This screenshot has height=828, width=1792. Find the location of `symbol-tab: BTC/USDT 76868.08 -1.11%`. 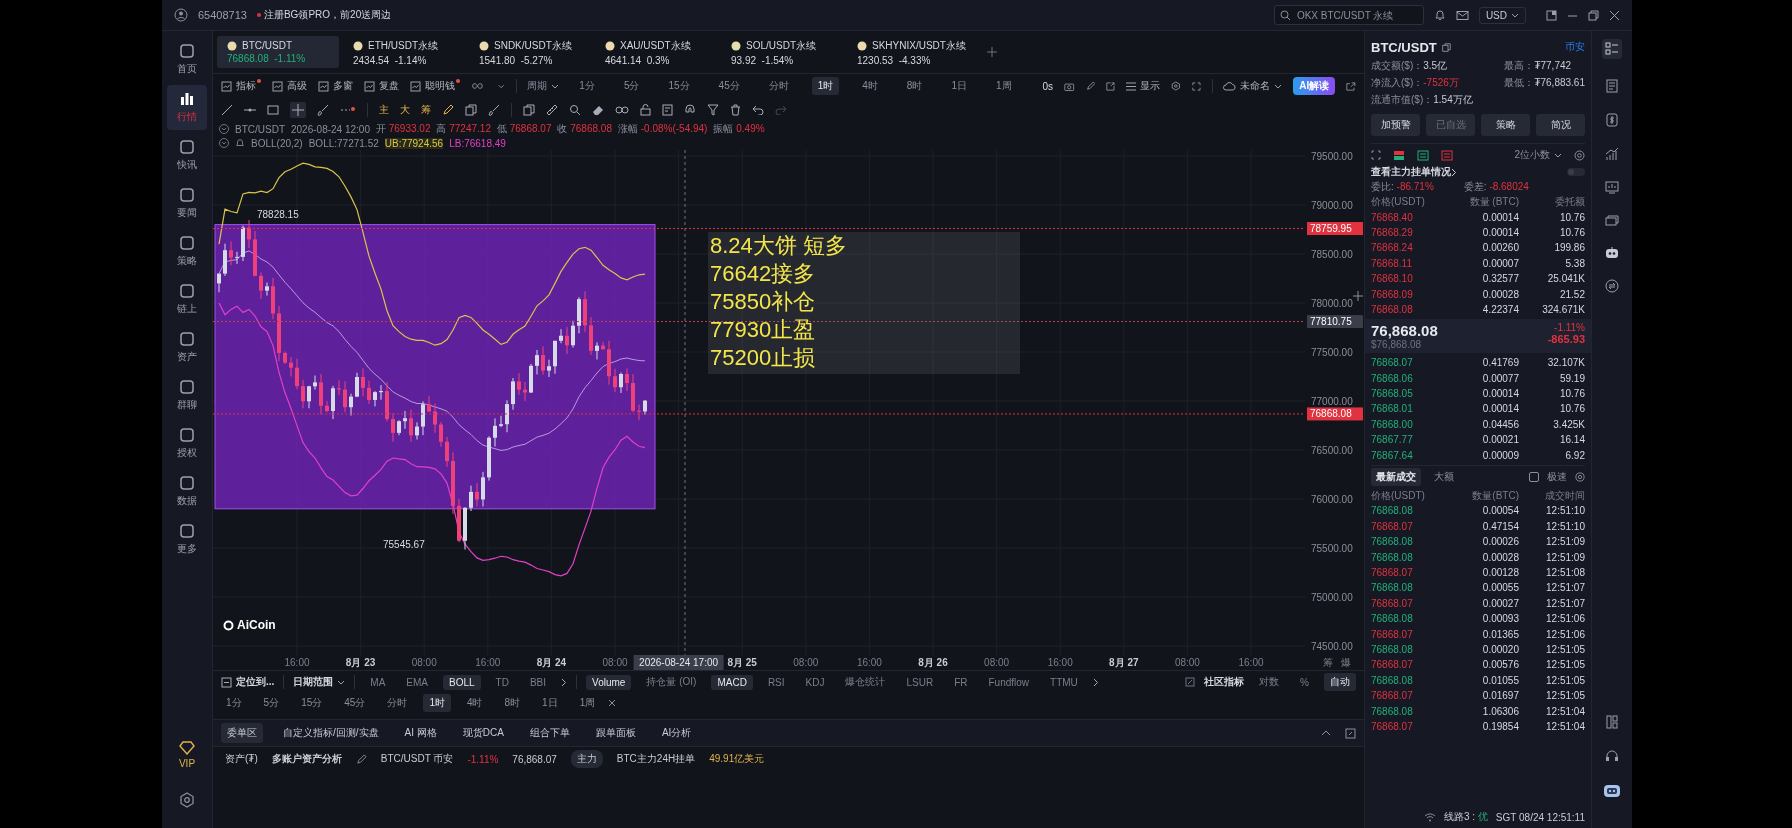

symbol-tab: BTC/USDT 76868.08 -1.11% is located at coordinates (278, 52).